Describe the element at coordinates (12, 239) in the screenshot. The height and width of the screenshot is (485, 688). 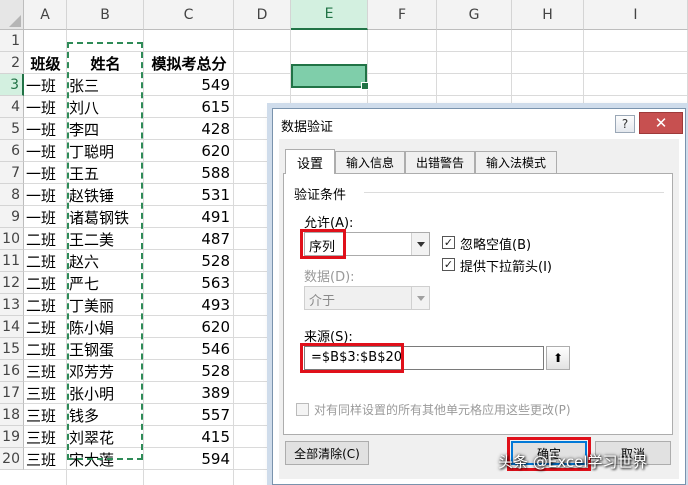
I see `row-header-10: 10` at that location.